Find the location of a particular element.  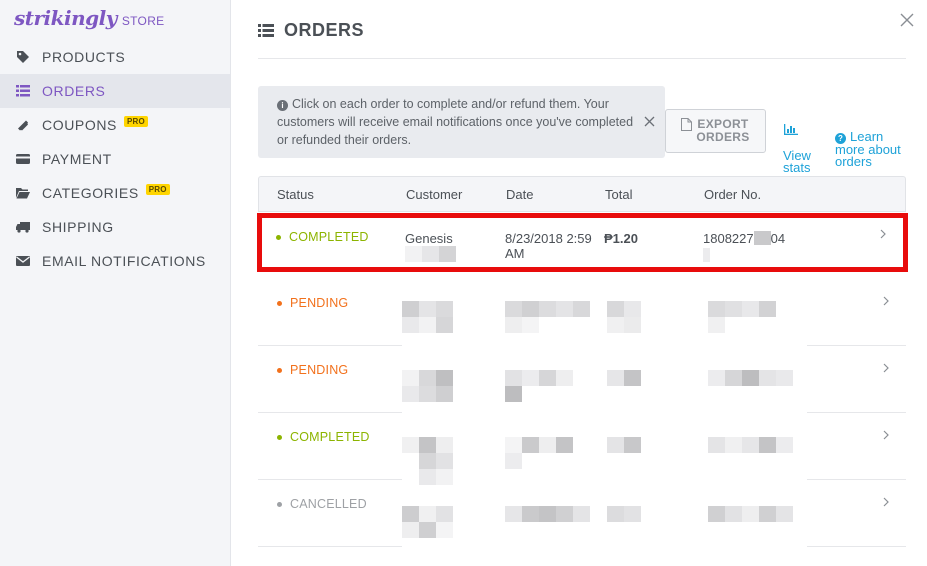

sidebar-item-coupons: COUPONS PRO is located at coordinates (115, 125).